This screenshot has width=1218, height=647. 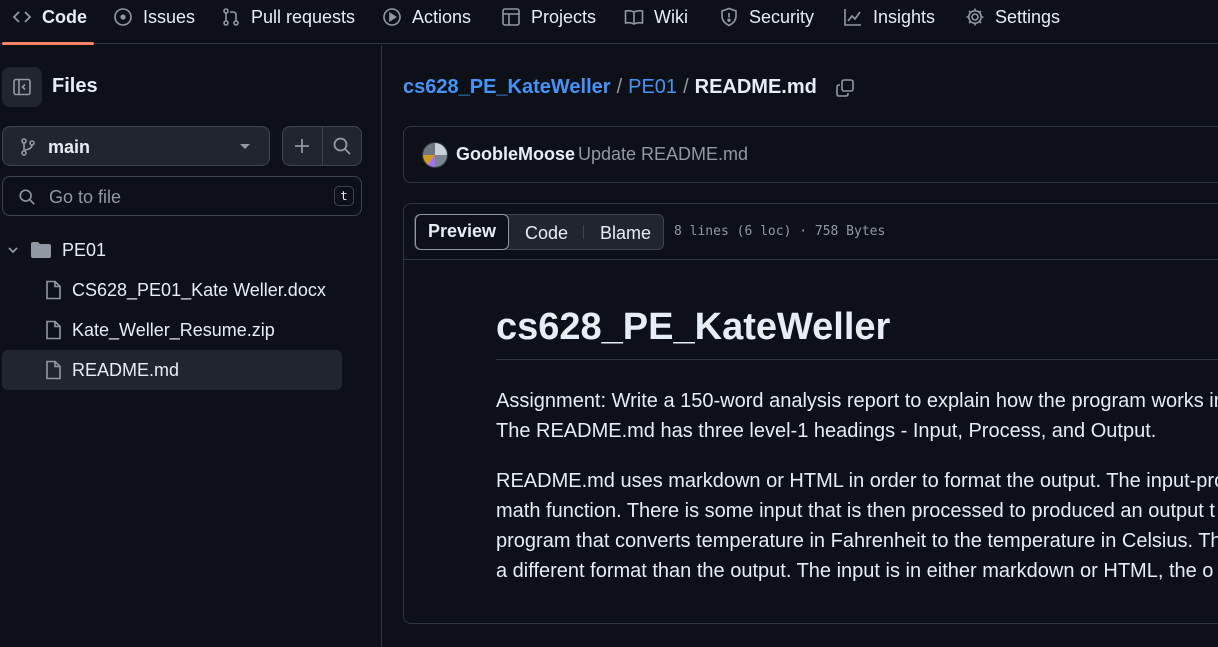 I want to click on code-icon, so click(x=22, y=17).